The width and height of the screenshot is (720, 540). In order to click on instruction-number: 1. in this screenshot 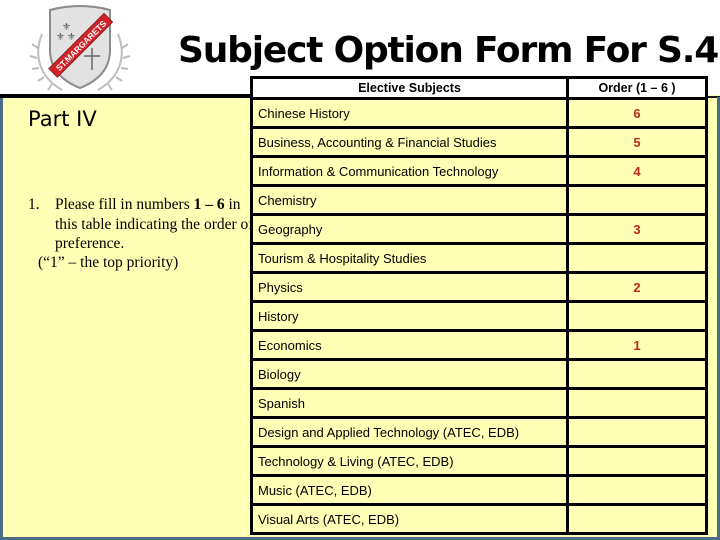, I will do `click(34, 204)`.